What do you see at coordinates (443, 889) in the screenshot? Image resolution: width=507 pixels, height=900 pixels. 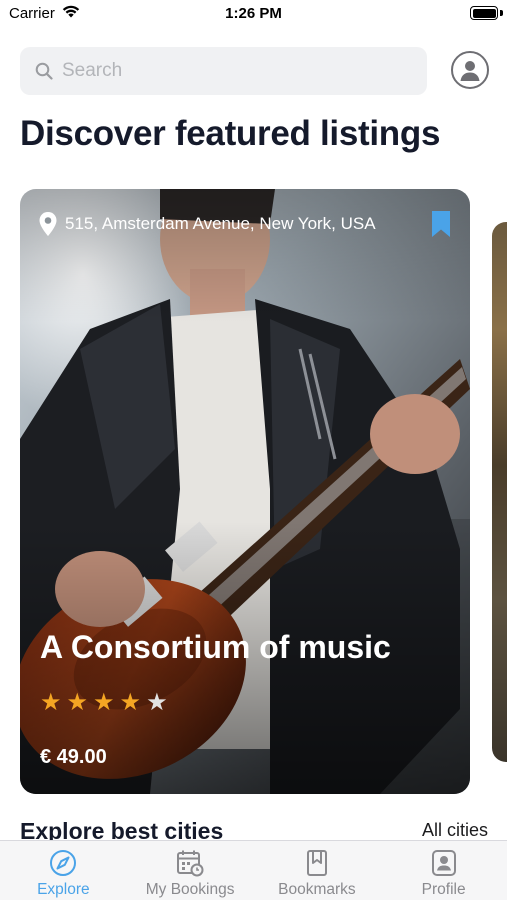 I see `tab-label: Profile` at bounding box center [443, 889].